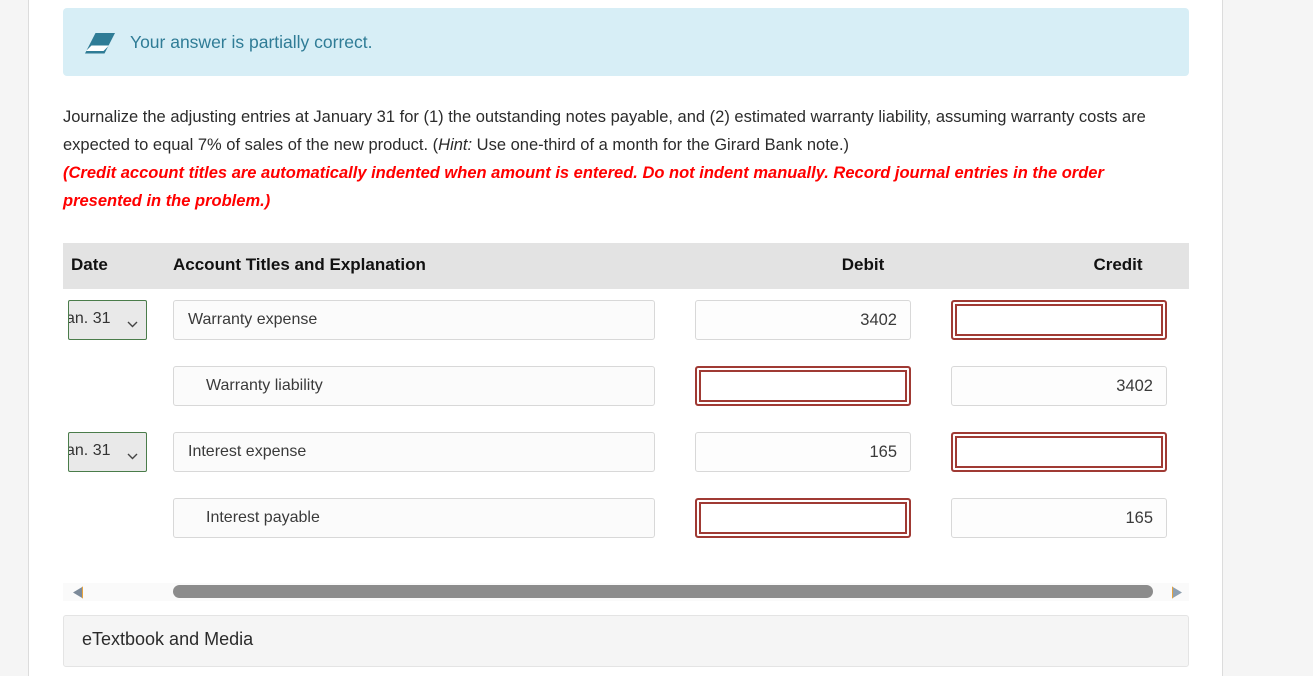  What do you see at coordinates (100, 44) in the screenshot?
I see `eraser-icon` at bounding box center [100, 44].